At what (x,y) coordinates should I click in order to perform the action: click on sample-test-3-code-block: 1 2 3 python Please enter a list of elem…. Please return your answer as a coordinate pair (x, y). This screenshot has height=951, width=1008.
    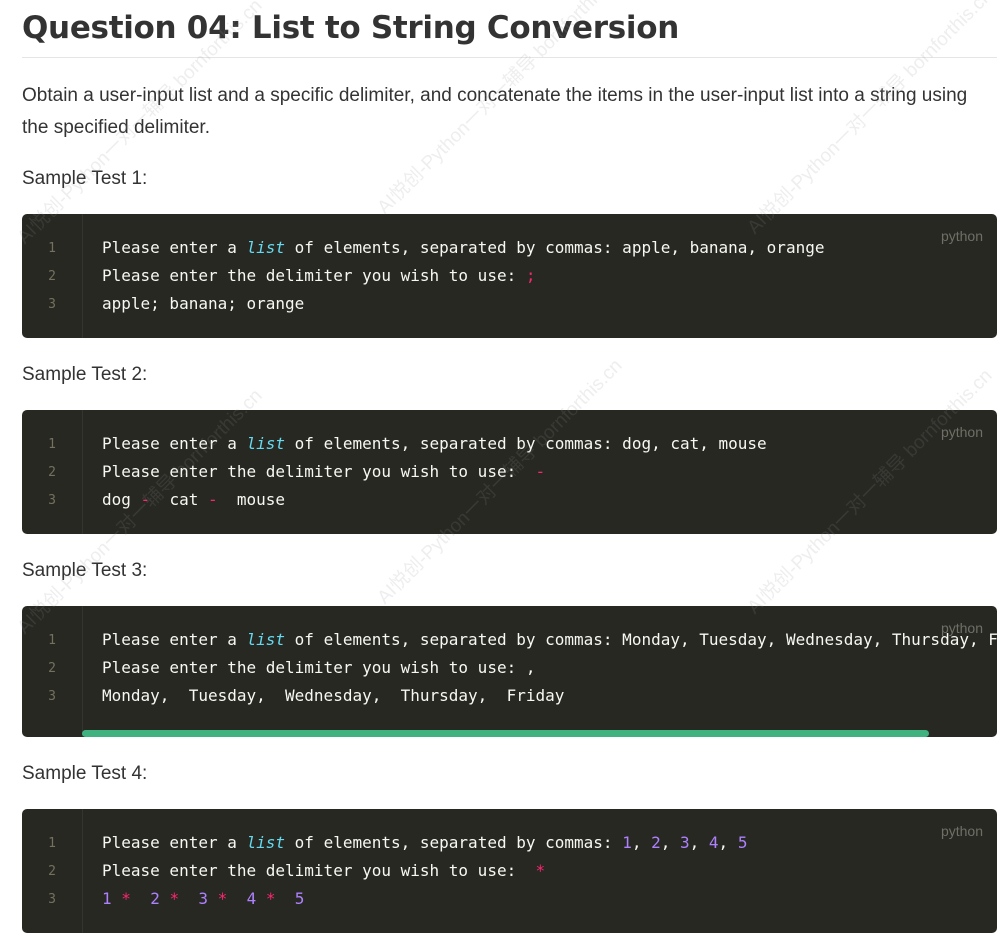
    Looking at the image, I should click on (509, 671).